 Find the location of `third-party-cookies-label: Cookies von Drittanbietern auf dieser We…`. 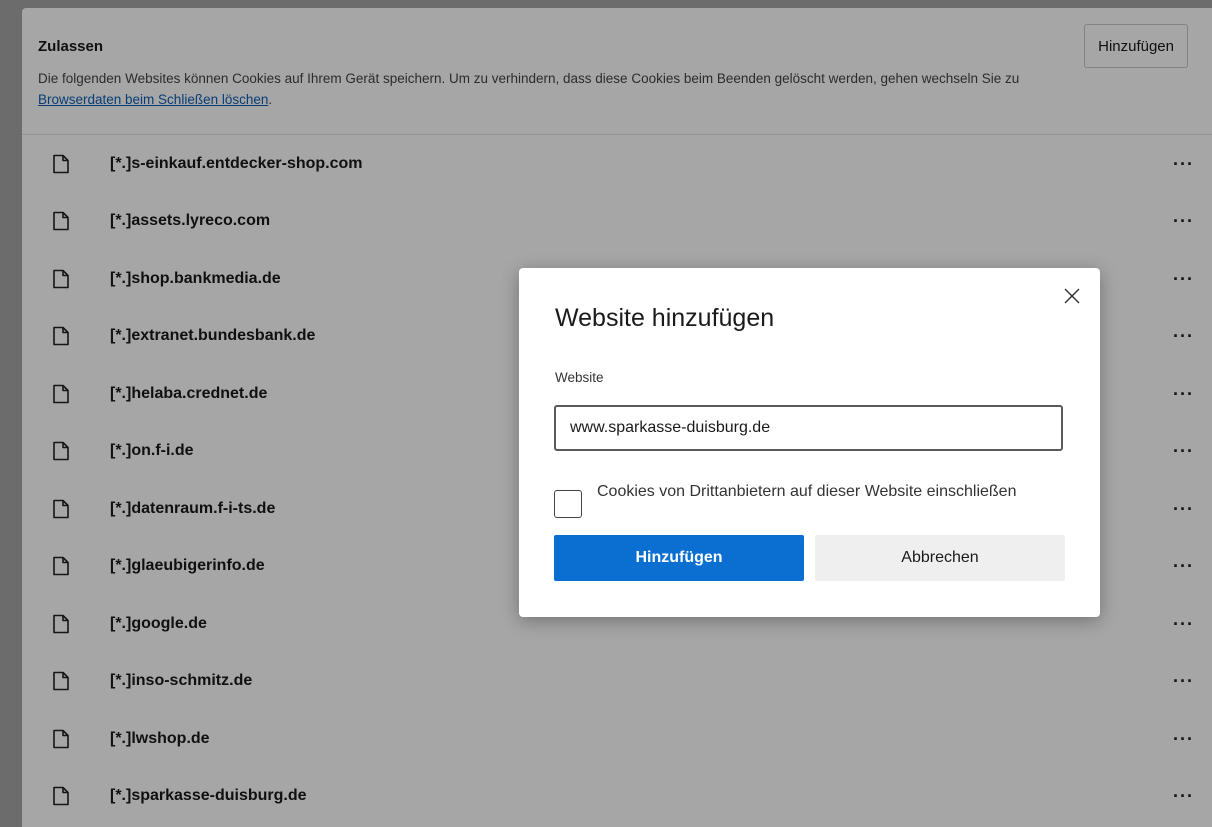

third-party-cookies-label: Cookies von Drittanbietern auf dieser We… is located at coordinates (812, 492).